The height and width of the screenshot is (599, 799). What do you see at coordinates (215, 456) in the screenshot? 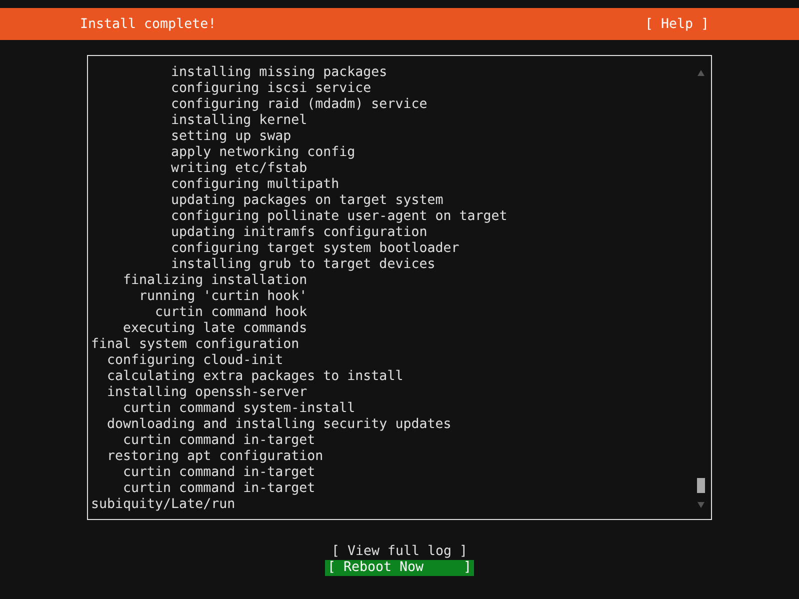
I see `log-line: restoring apt configuration` at bounding box center [215, 456].